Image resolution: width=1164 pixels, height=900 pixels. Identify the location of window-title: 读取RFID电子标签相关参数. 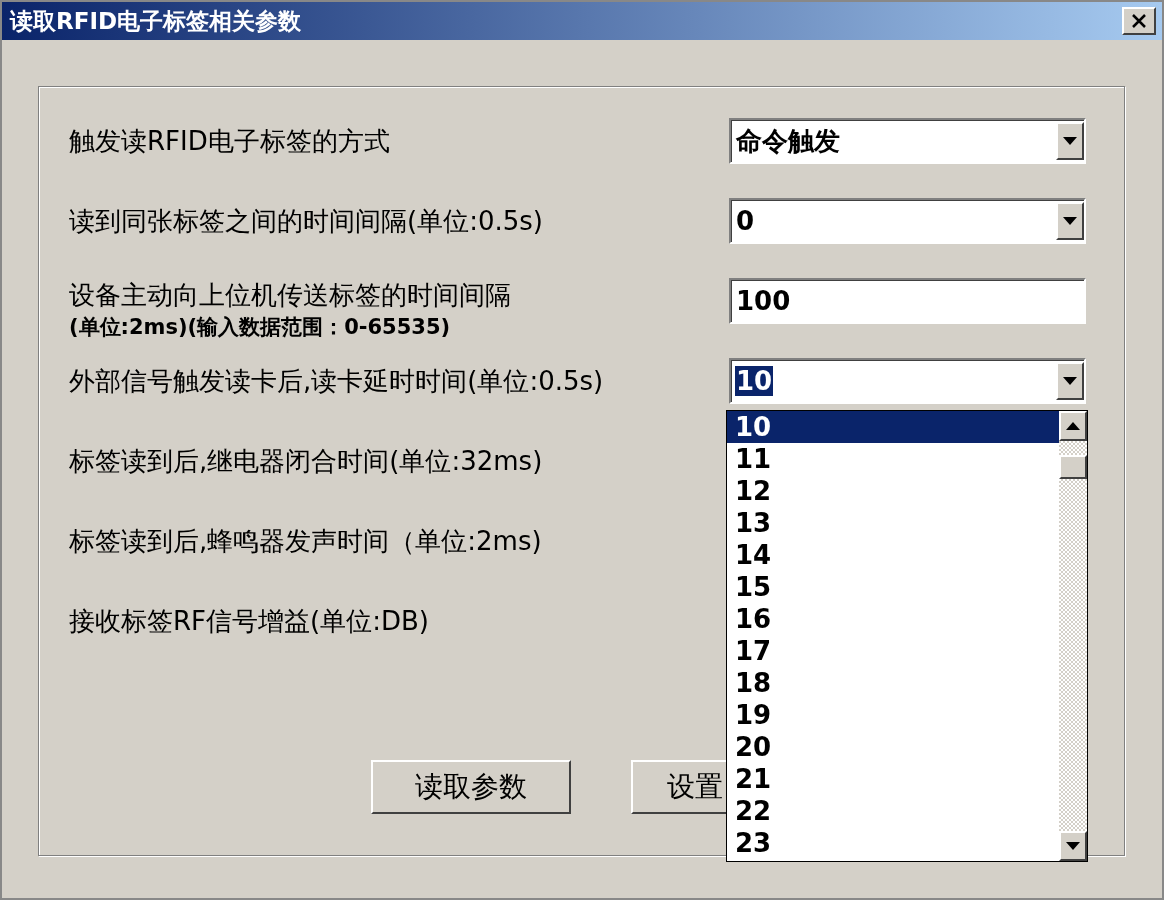
(156, 21).